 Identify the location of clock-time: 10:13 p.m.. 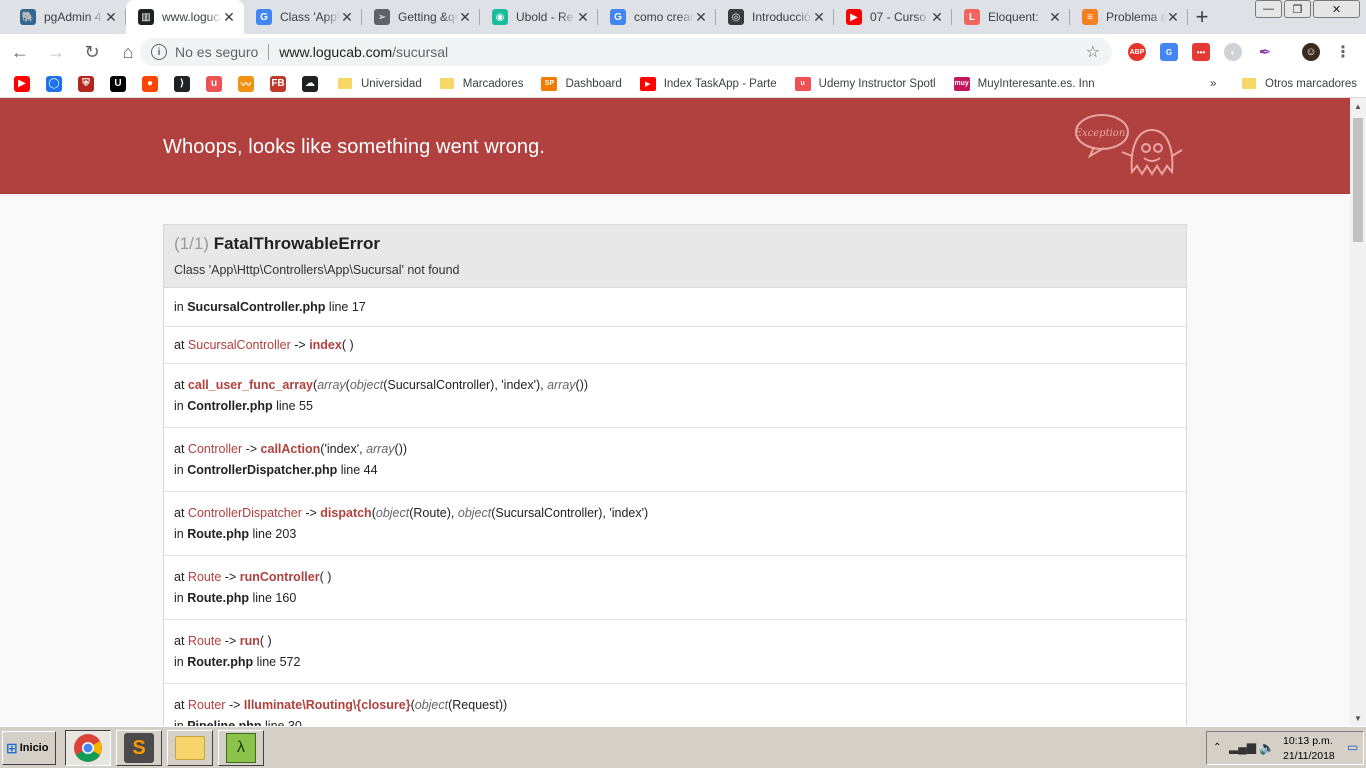
(1308, 741).